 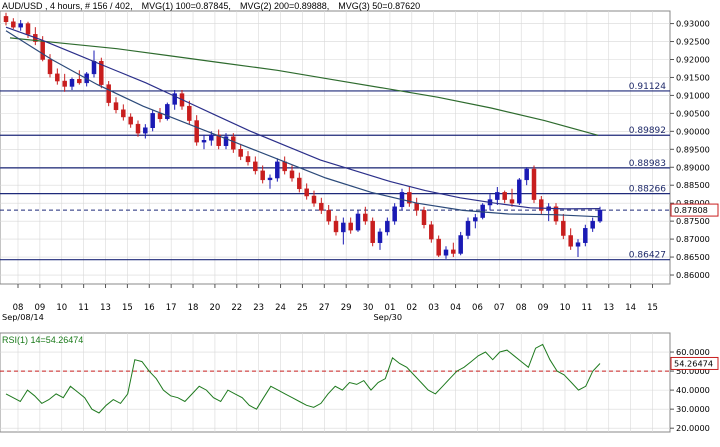 I want to click on price-tick-label: 0.87500, so click(x=693, y=221).